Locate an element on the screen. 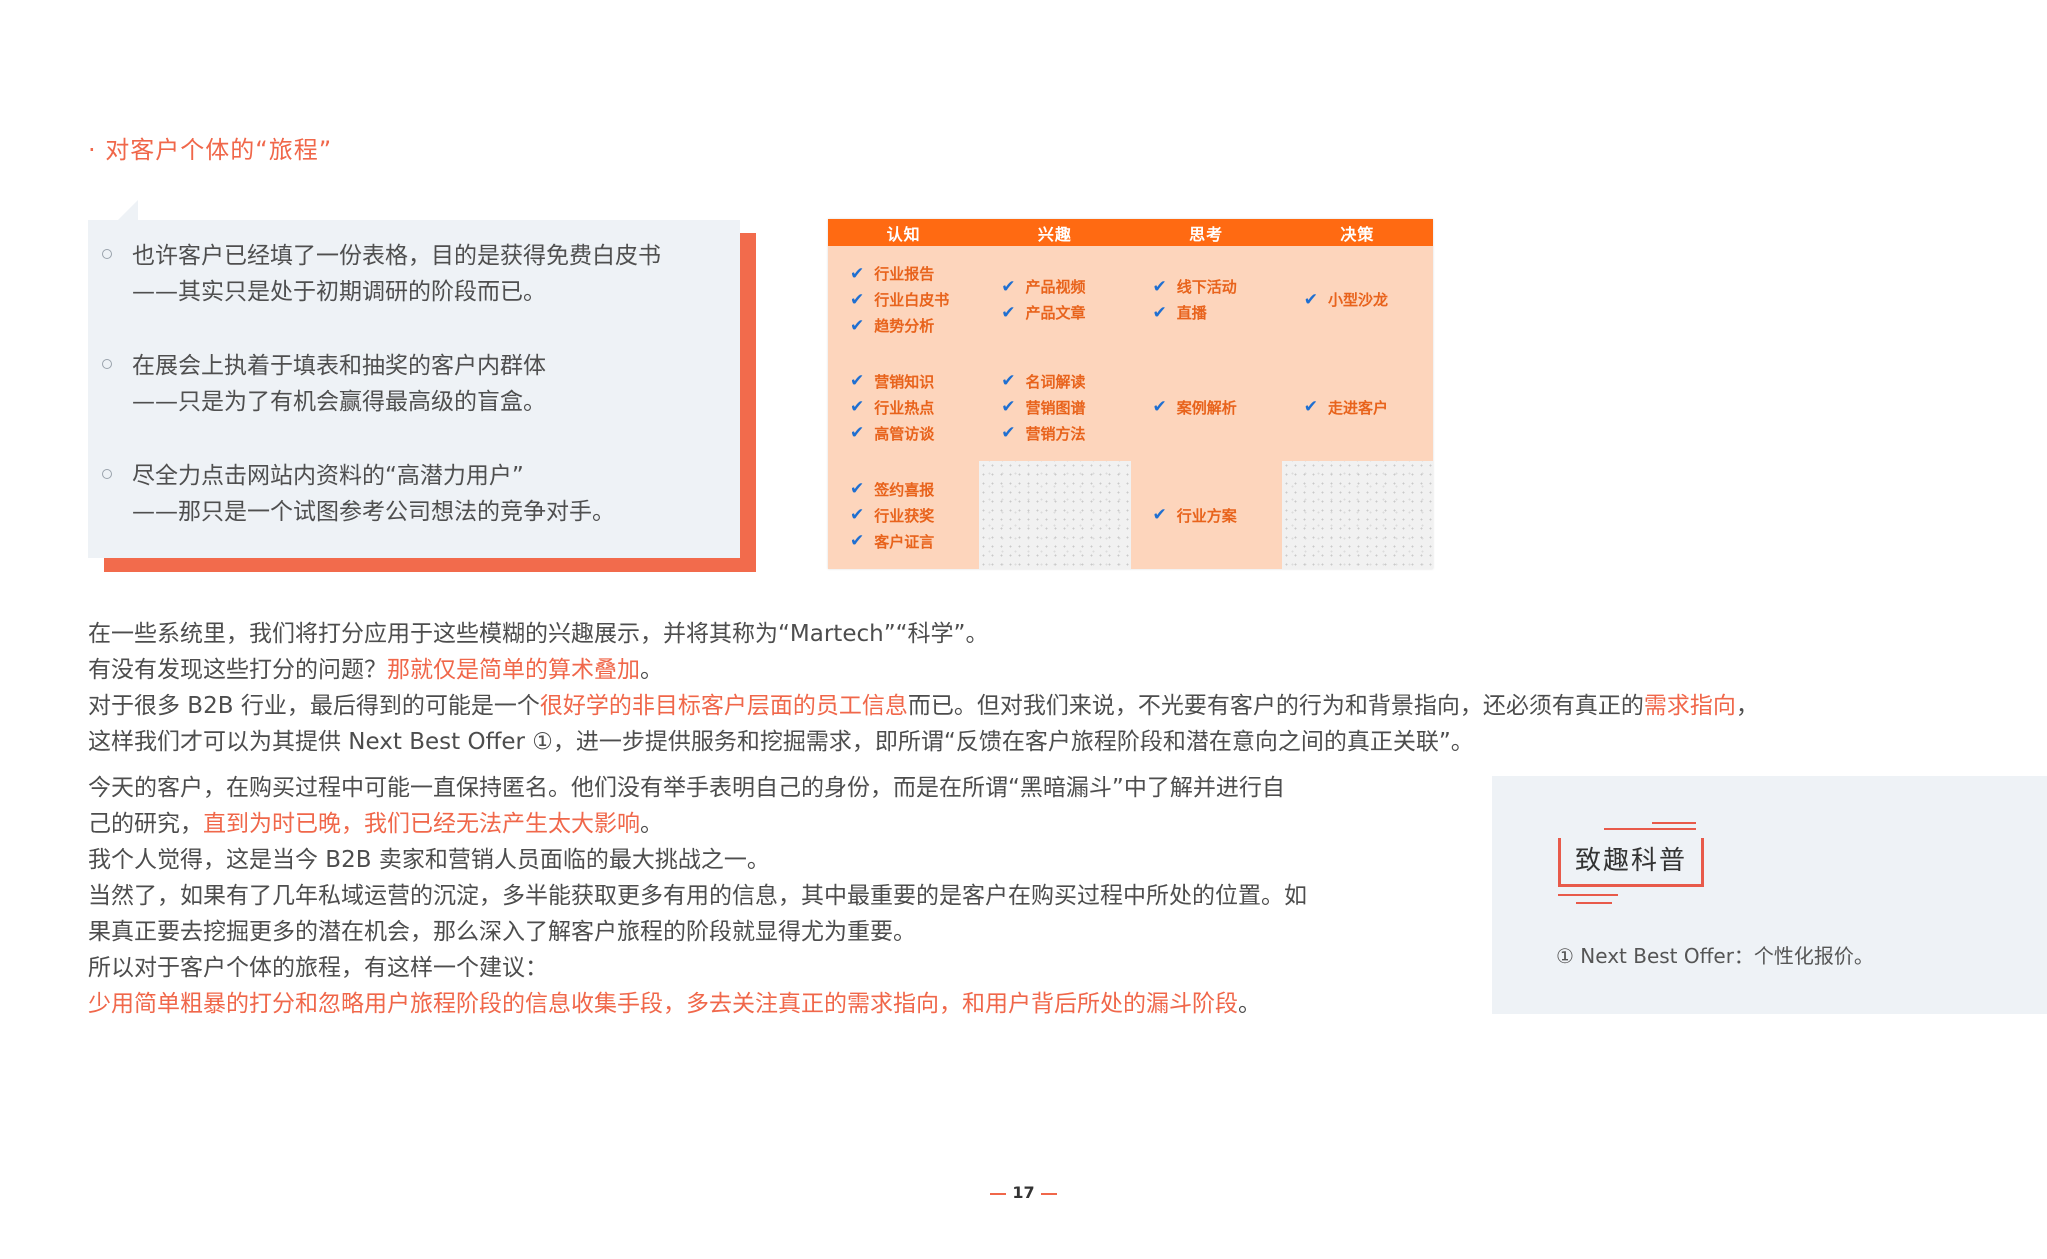 Image resolution: width=2047 pixels, height=1259 pixels. matrix-item-label: 线下活动 is located at coordinates (1206, 287).